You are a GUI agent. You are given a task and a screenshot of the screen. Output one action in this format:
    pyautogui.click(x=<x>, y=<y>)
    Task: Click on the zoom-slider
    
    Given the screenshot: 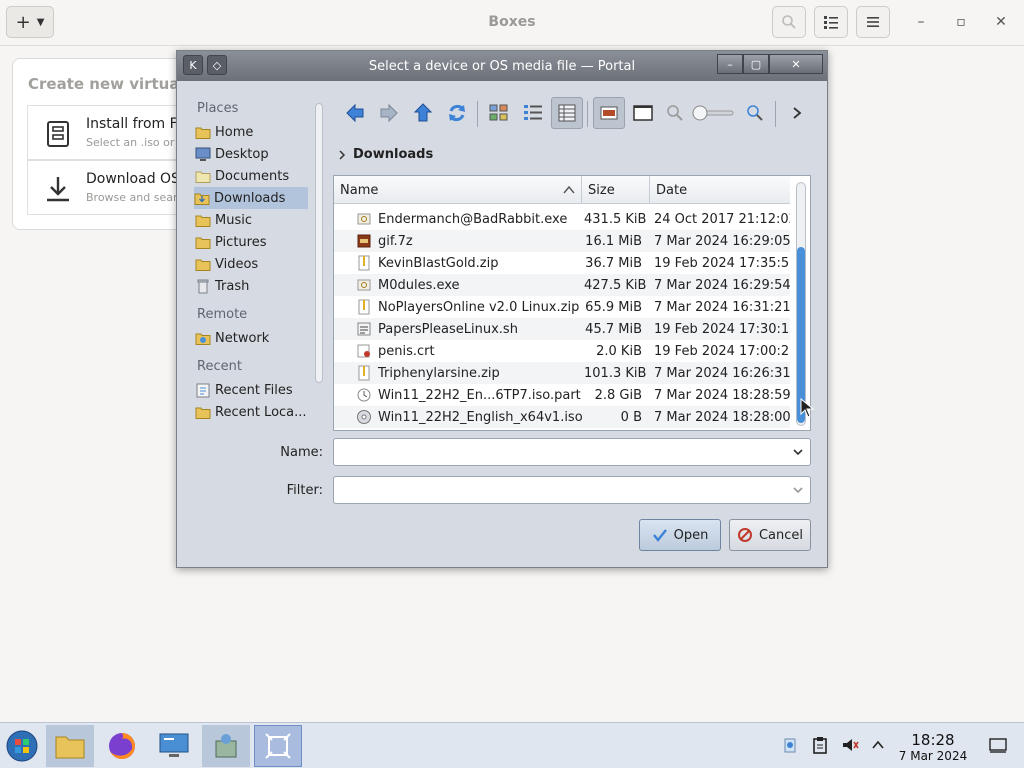 What is the action you would take?
    pyautogui.click(x=713, y=113)
    